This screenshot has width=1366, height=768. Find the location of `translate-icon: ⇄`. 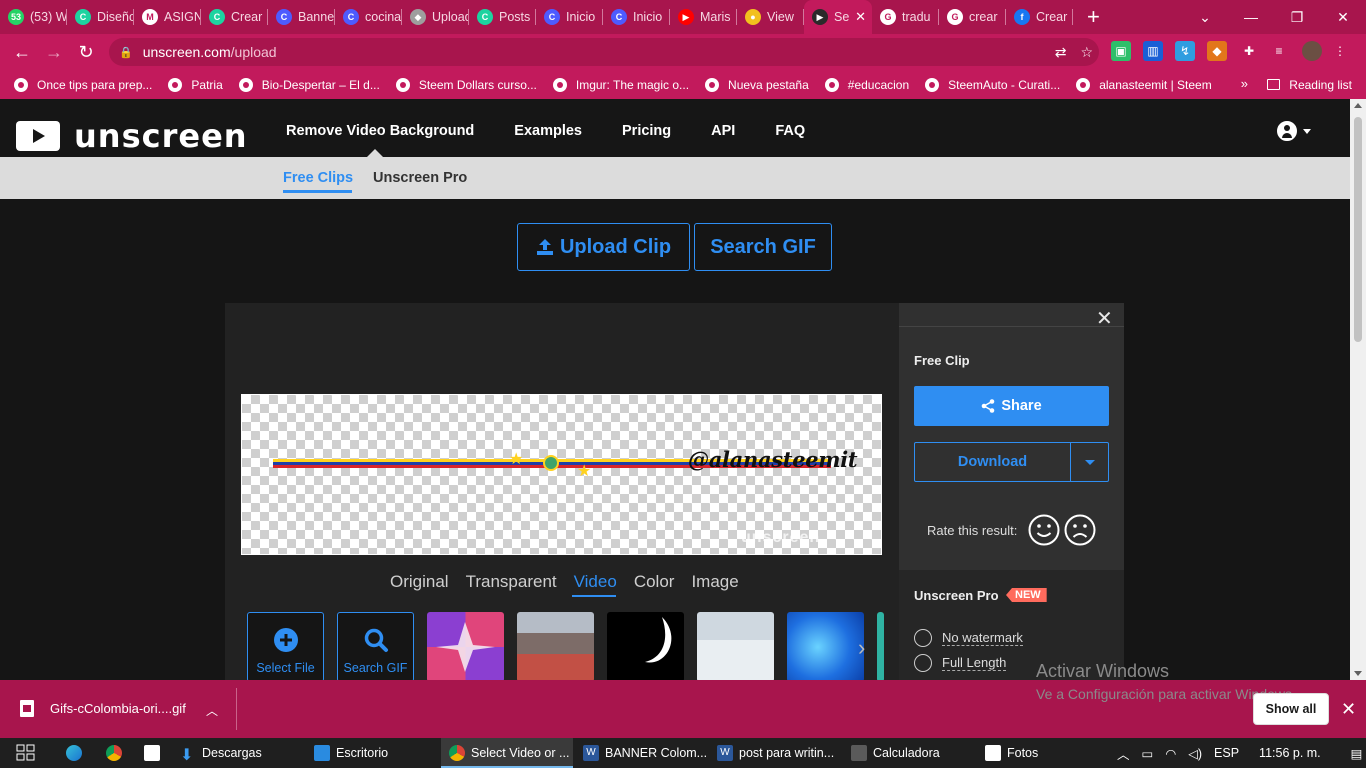

translate-icon: ⇄ is located at coordinates (1061, 52).